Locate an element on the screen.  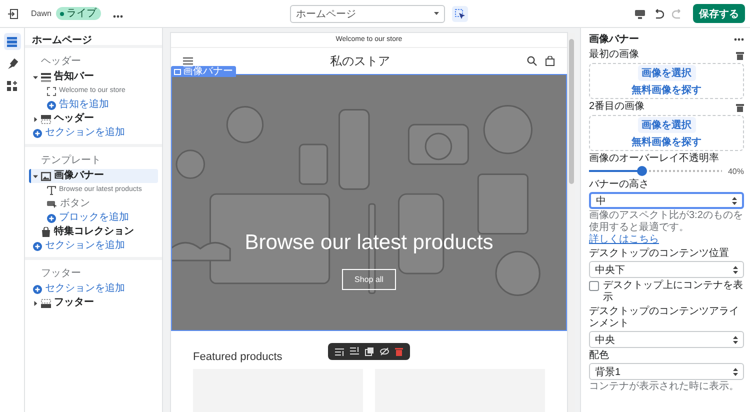
save-button: 保存する is located at coordinates (718, 13).